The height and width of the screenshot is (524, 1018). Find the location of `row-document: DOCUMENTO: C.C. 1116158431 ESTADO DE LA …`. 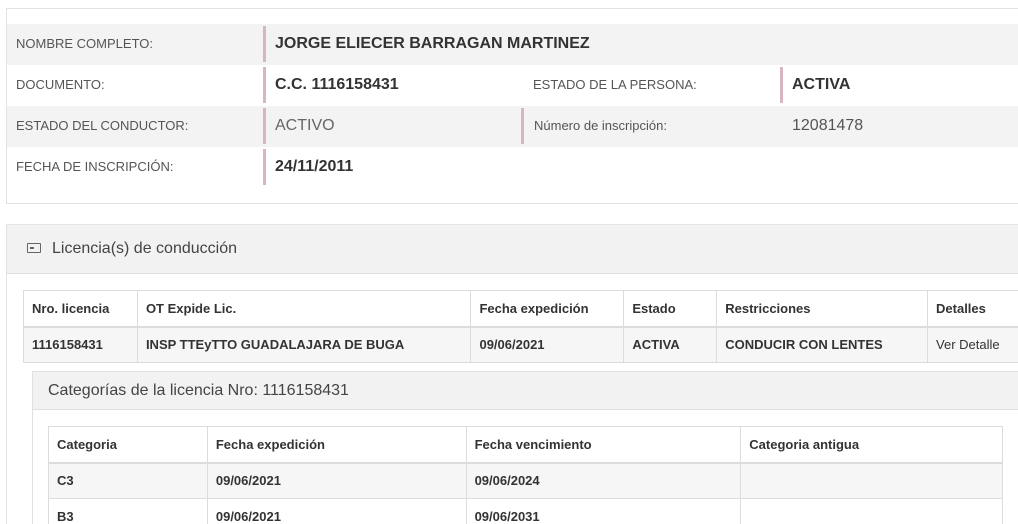

row-document: DOCUMENTO: C.C. 1116158431 ESTADO DE LA … is located at coordinates (512, 85).